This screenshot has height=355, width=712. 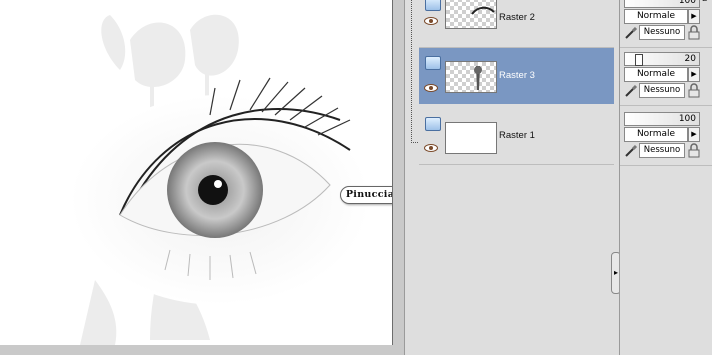 I want to click on chevron-right-icon: ▸, so click(x=615, y=272).